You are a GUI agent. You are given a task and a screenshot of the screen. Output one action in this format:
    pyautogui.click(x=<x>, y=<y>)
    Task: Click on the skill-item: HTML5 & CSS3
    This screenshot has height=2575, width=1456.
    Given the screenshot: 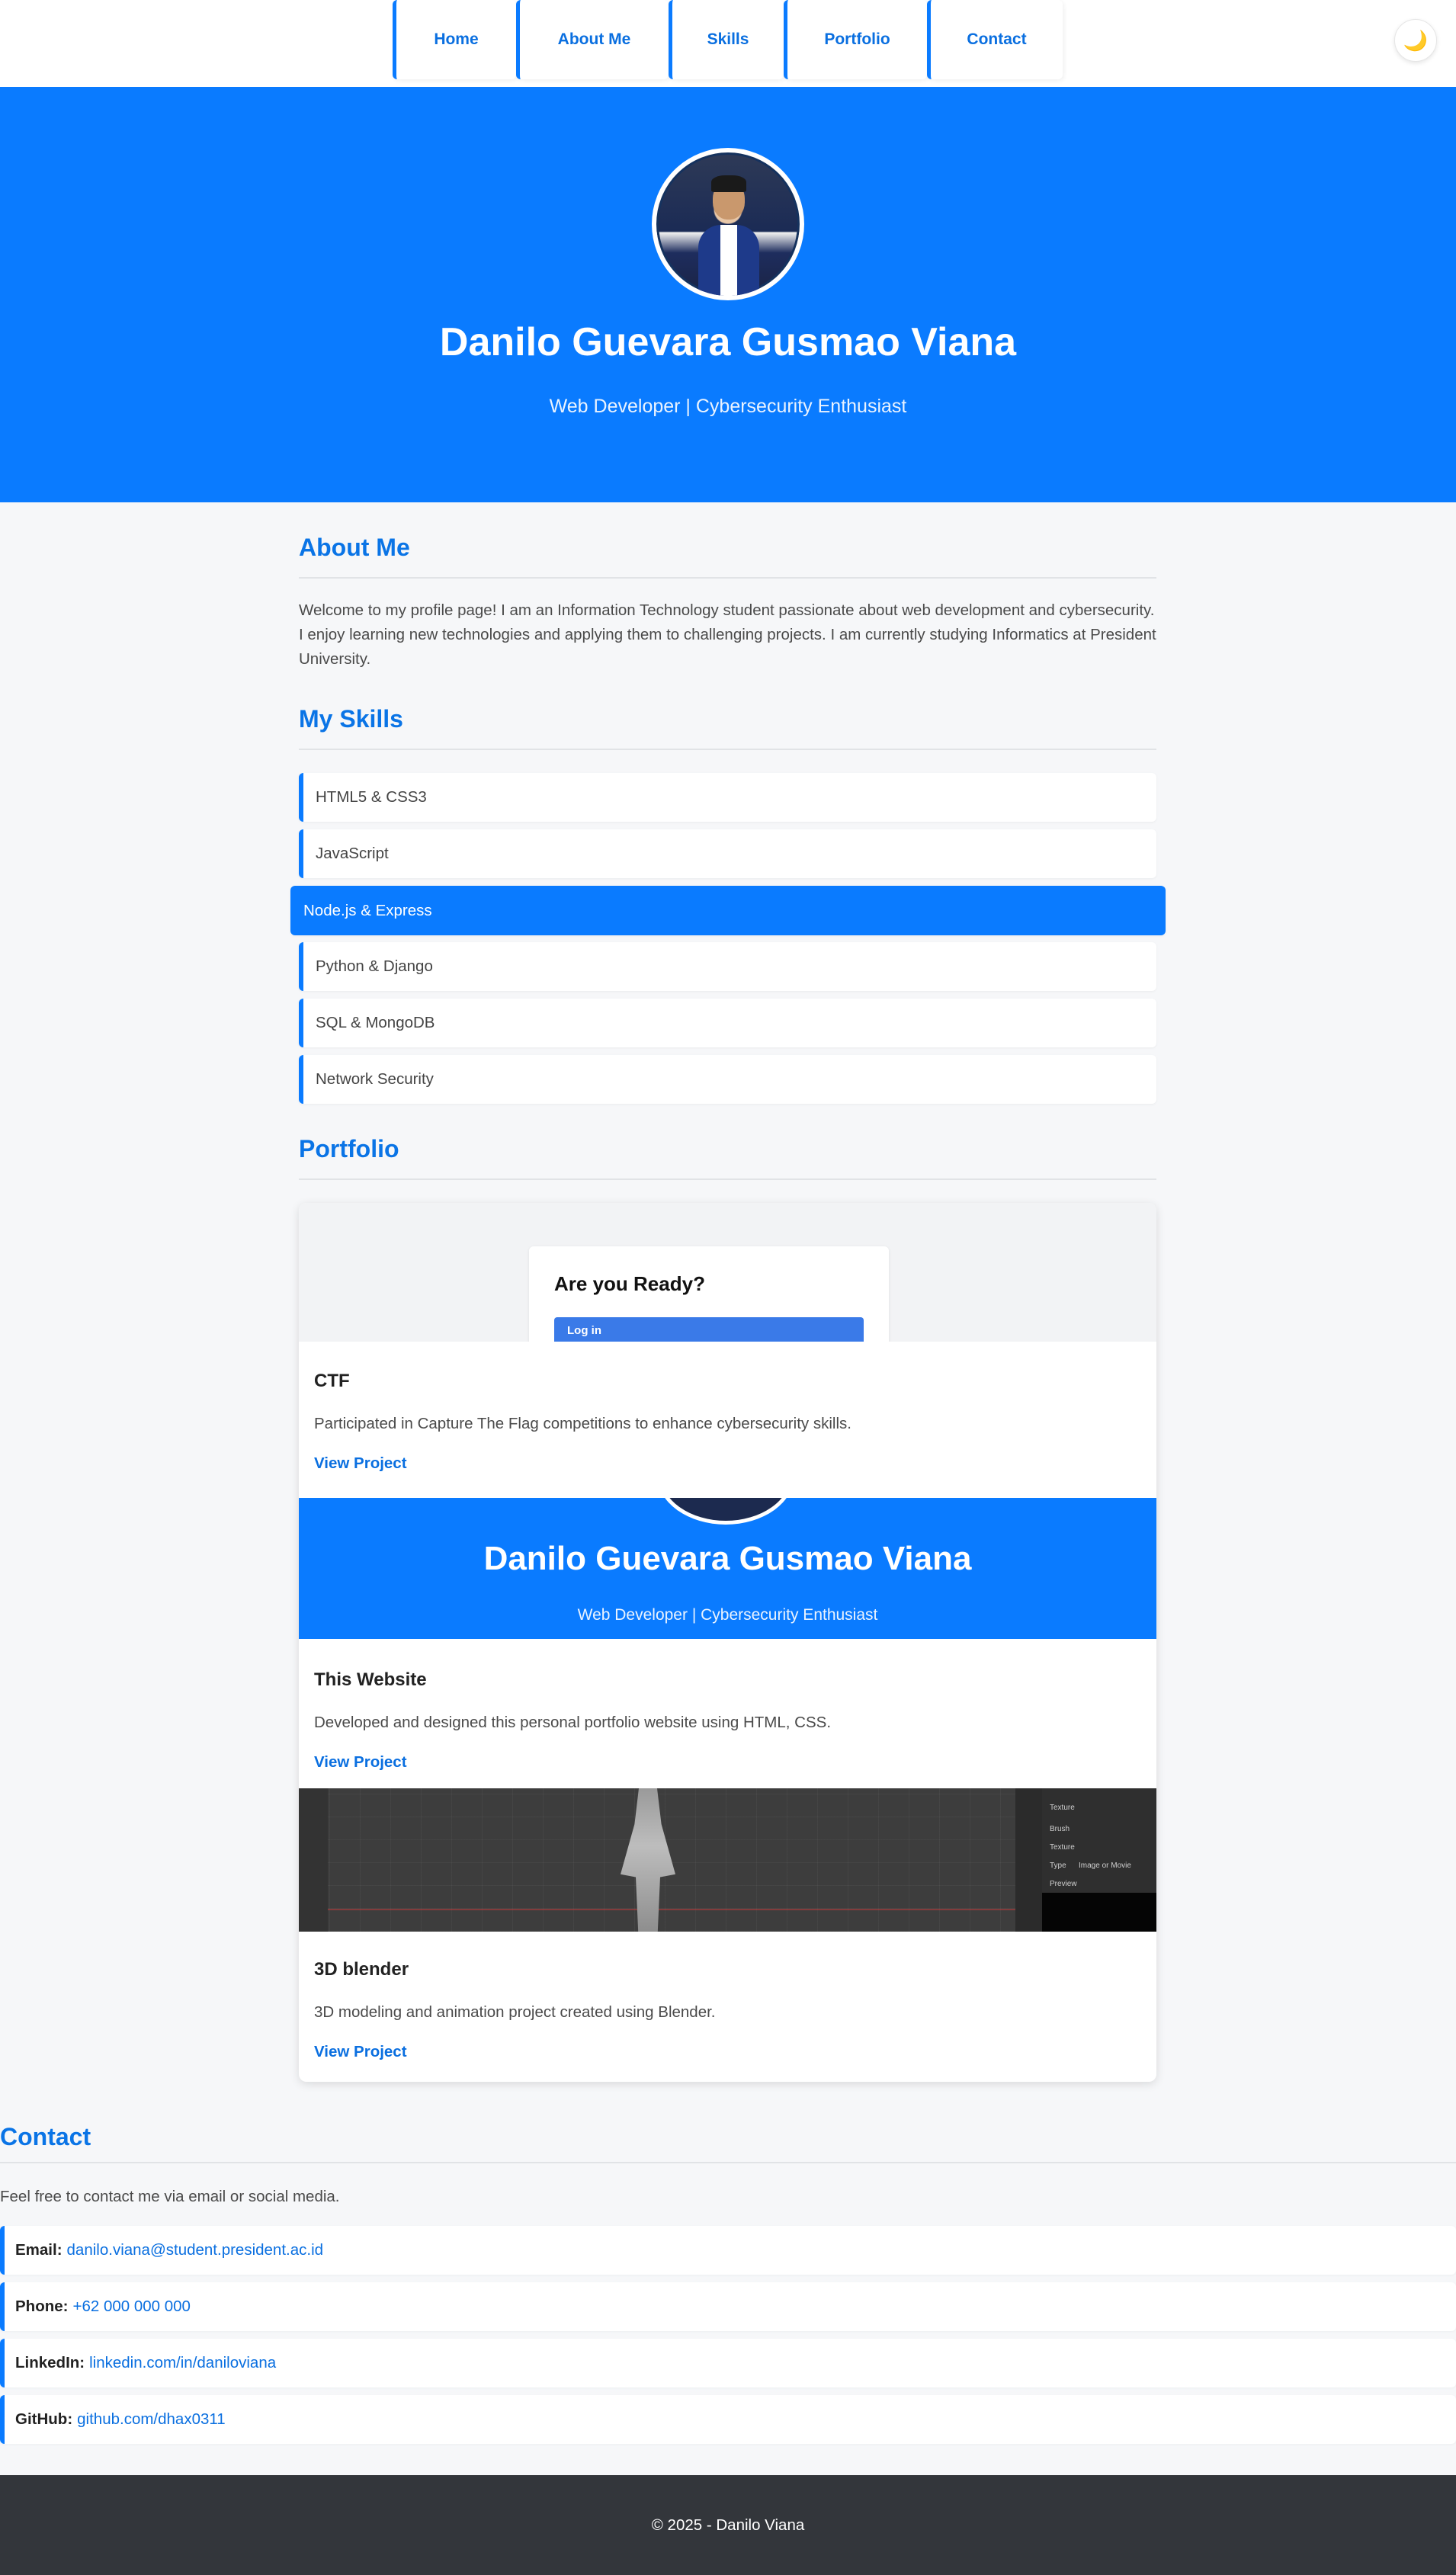 What is the action you would take?
    pyautogui.click(x=727, y=797)
    